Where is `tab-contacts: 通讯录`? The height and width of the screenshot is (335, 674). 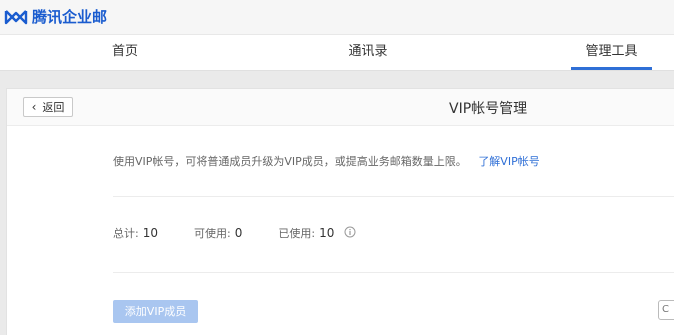 tab-contacts: 通讯录 is located at coordinates (368, 52).